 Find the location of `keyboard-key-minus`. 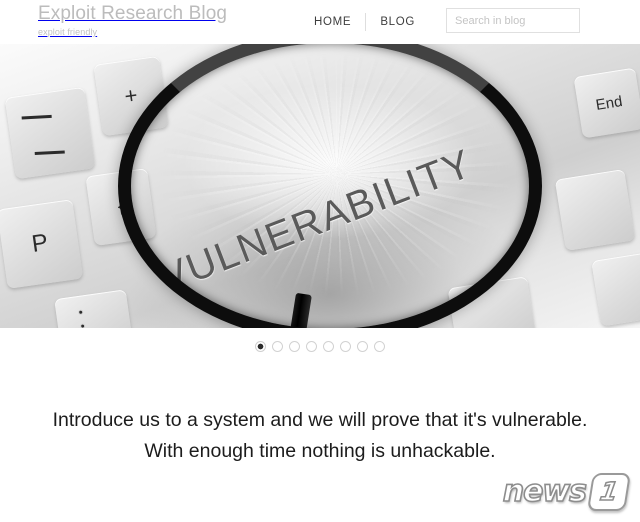

keyboard-key-minus is located at coordinates (50, 133).